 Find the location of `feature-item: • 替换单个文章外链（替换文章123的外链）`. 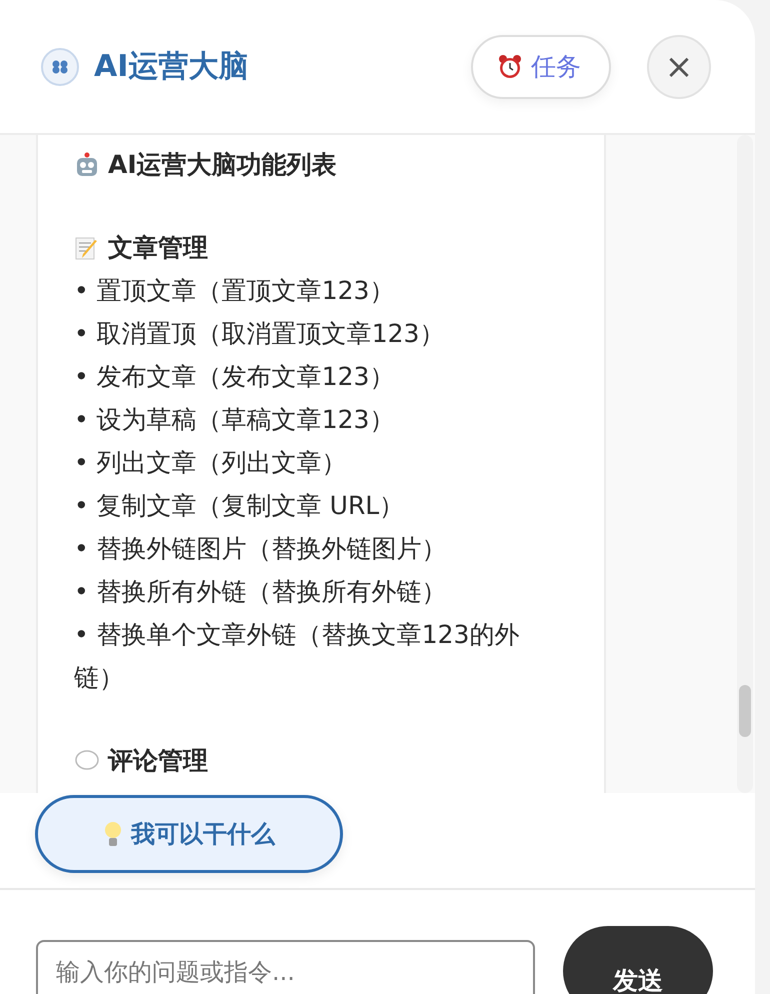

feature-item: • 替换单个文章外链（替换文章123的外链） is located at coordinates (297, 656).